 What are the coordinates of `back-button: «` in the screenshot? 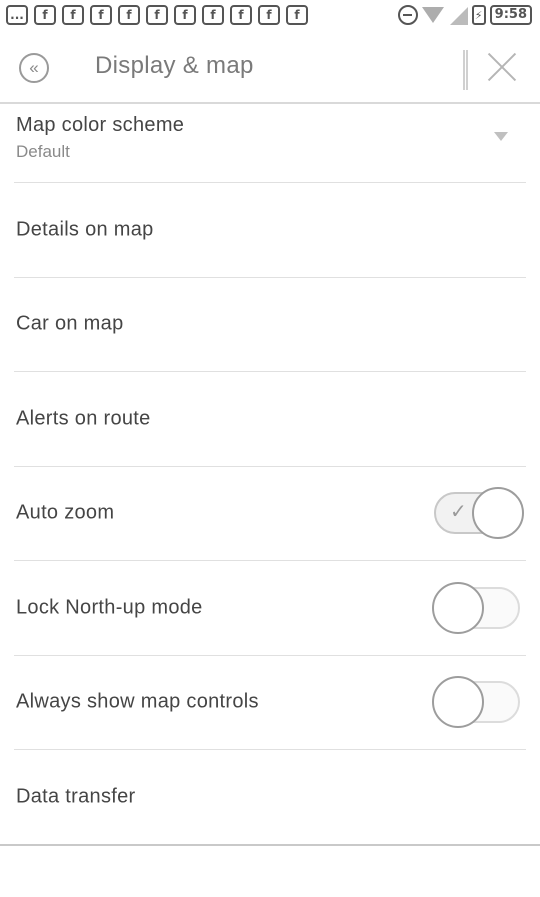 It's located at (34, 68).